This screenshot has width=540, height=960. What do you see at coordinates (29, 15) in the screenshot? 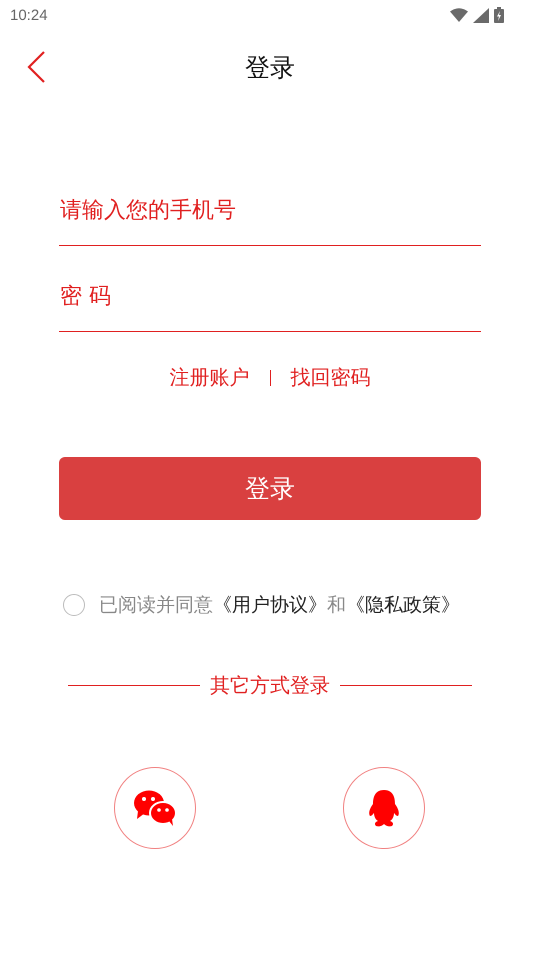
I see `status-time: 10:24` at bounding box center [29, 15].